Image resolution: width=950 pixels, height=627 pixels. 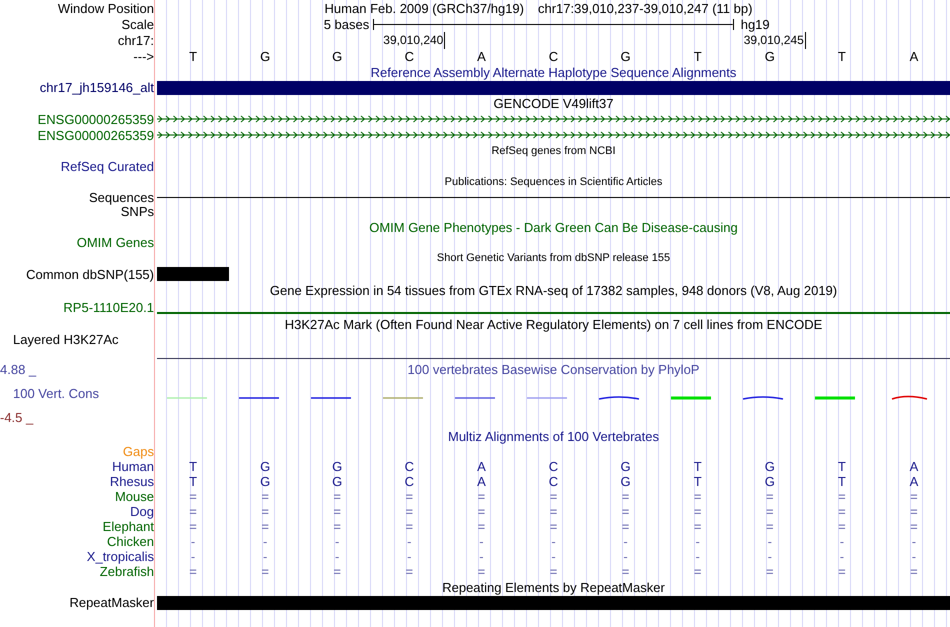 I want to click on track-label: Zebrafish, so click(x=128, y=571).